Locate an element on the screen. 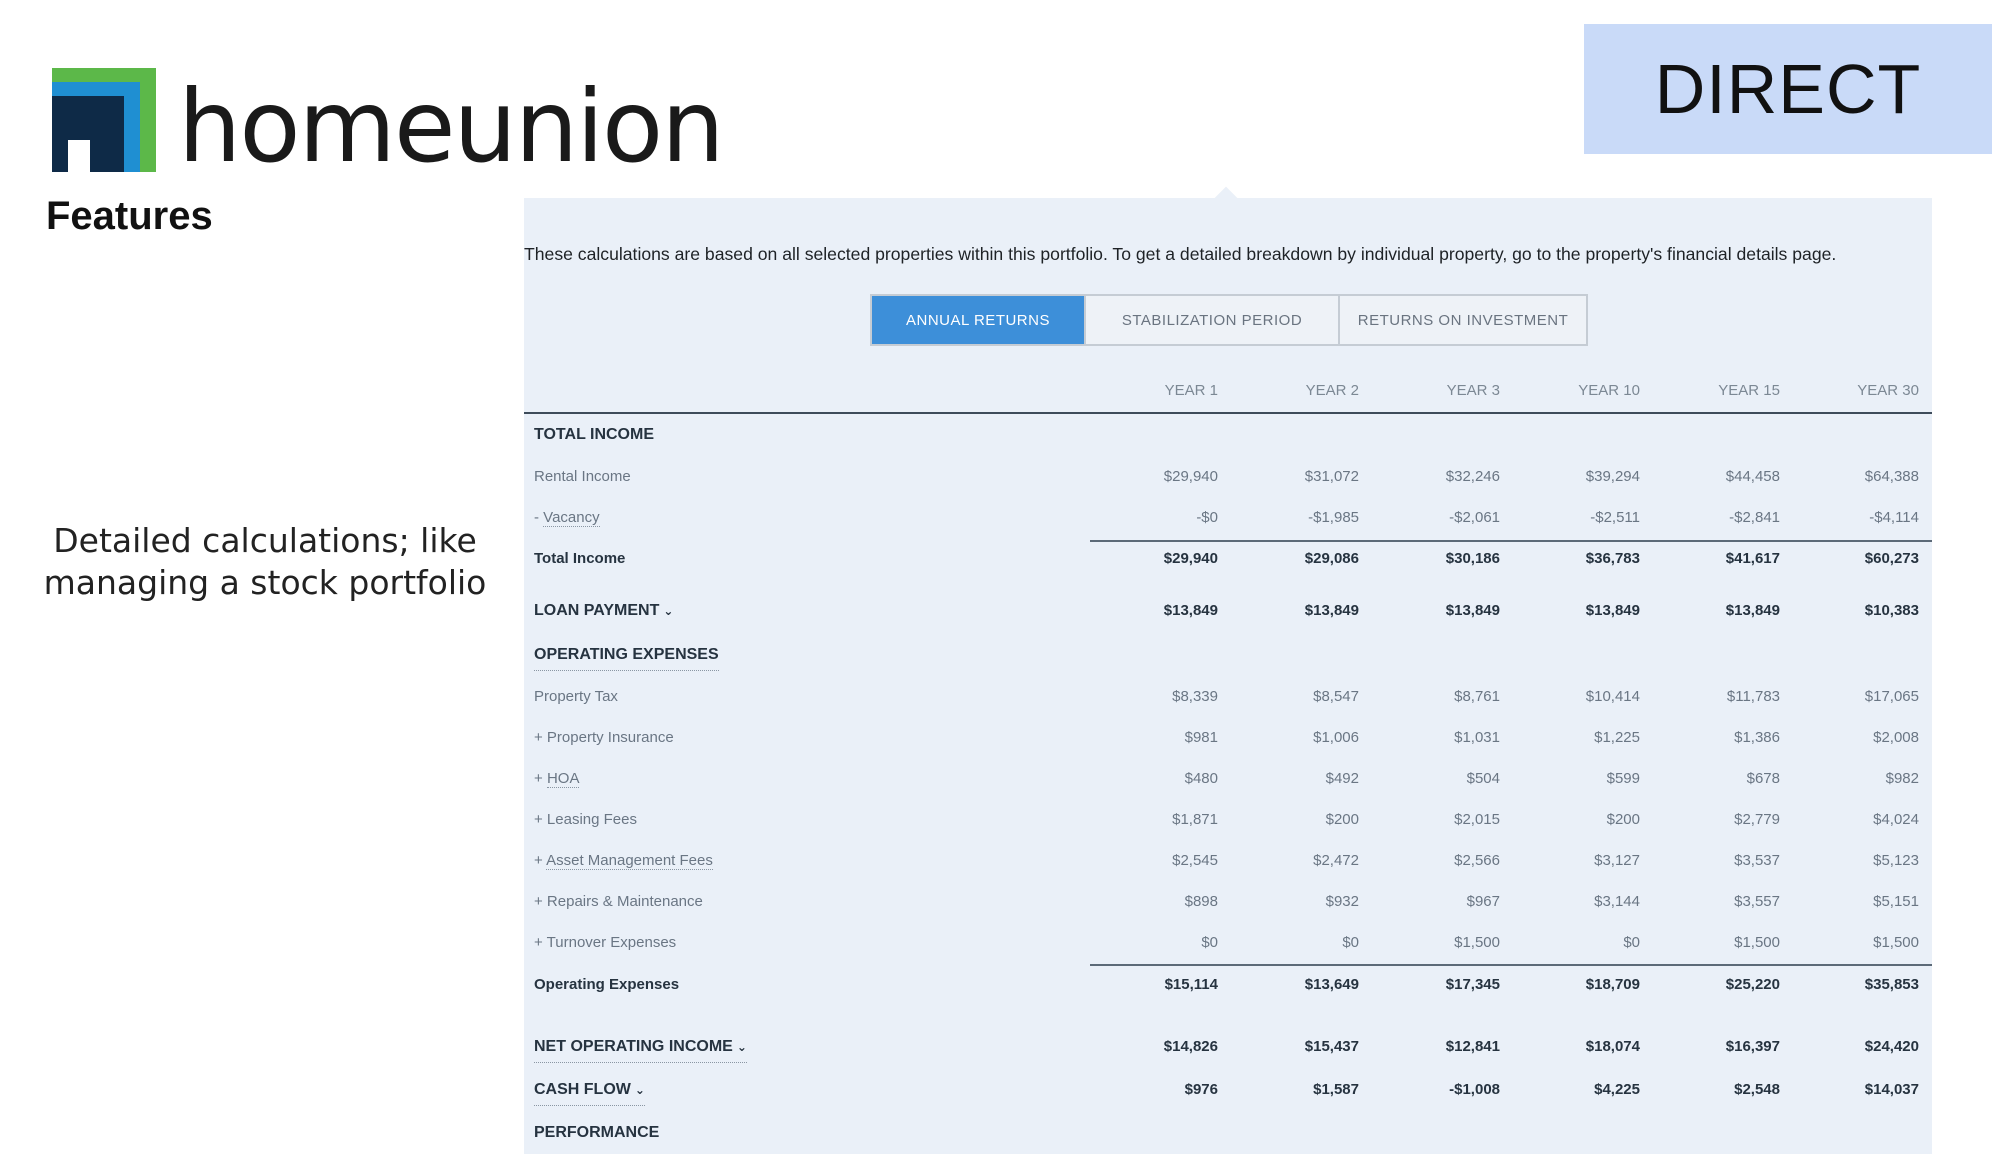 The width and height of the screenshot is (2002, 1170). direct-badge-label: DIRECT is located at coordinates (1788, 89).